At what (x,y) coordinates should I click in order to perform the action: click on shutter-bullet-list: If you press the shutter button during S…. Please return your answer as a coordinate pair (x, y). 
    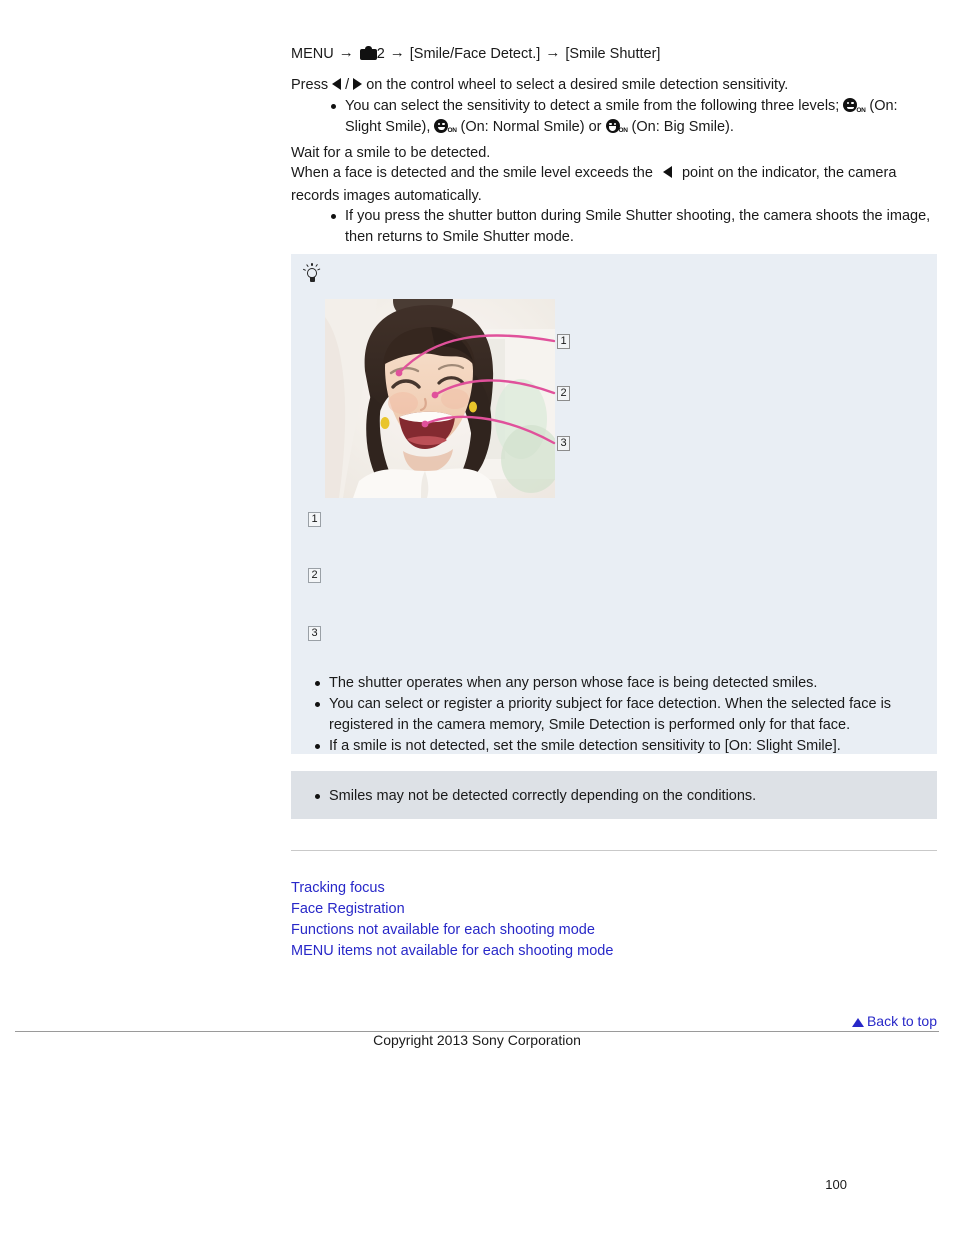
    Looking at the image, I should click on (630, 227).